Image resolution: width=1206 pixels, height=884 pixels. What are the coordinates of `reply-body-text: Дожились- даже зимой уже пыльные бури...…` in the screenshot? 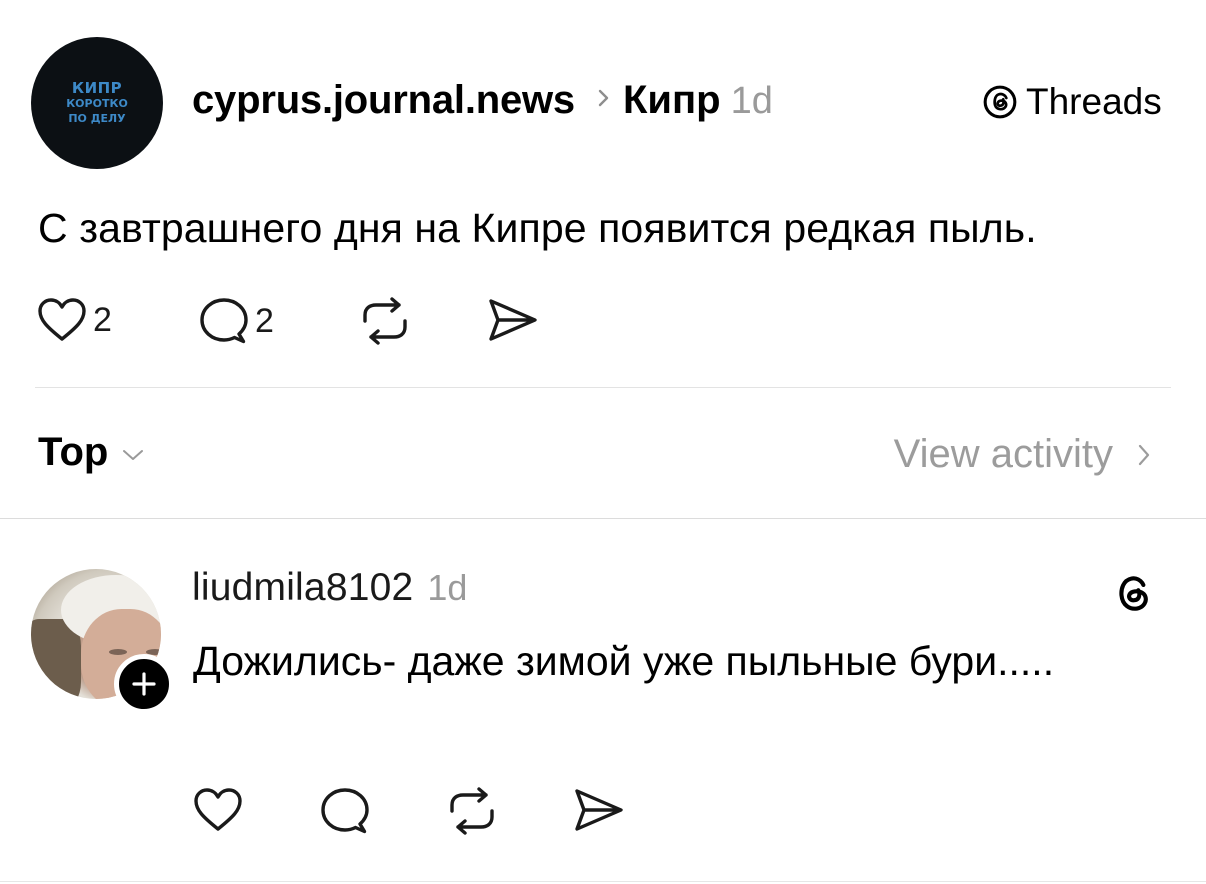 It's located at (624, 661).